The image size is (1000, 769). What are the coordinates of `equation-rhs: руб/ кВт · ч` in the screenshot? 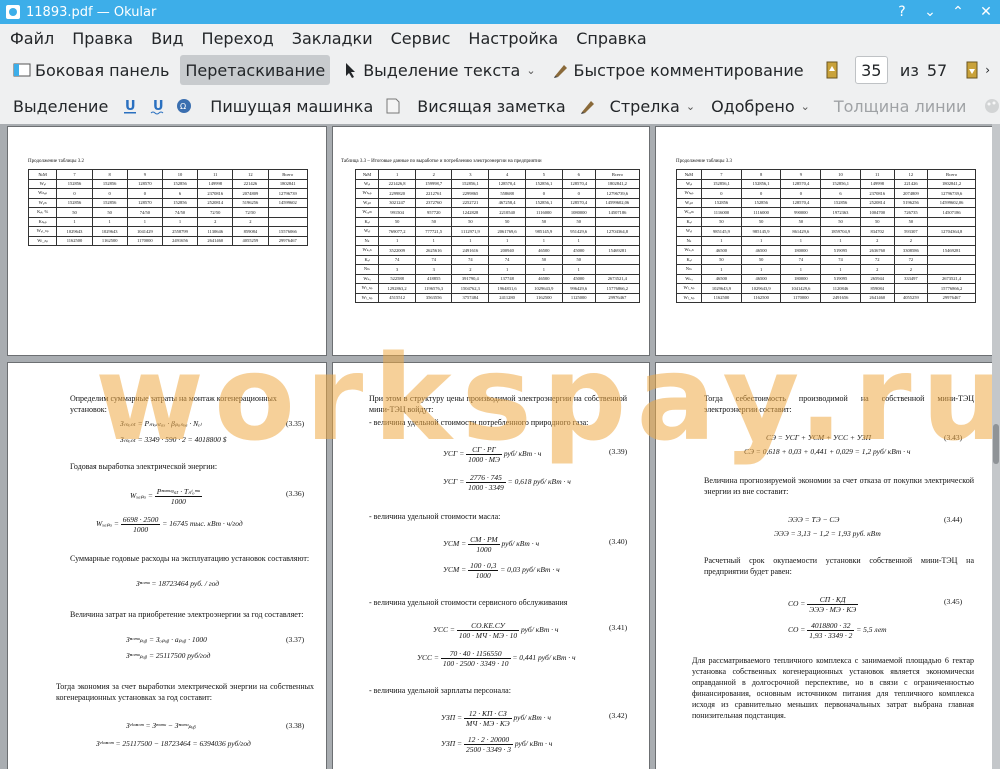 It's located at (520, 544).